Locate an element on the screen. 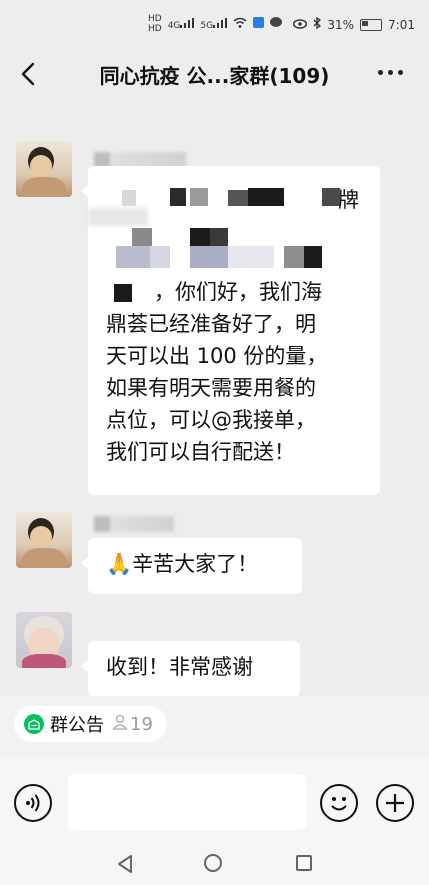 Image resolution: width=429 pixels, height=885 pixels. message-text-line-1: 牌 is located at coordinates (348, 200).